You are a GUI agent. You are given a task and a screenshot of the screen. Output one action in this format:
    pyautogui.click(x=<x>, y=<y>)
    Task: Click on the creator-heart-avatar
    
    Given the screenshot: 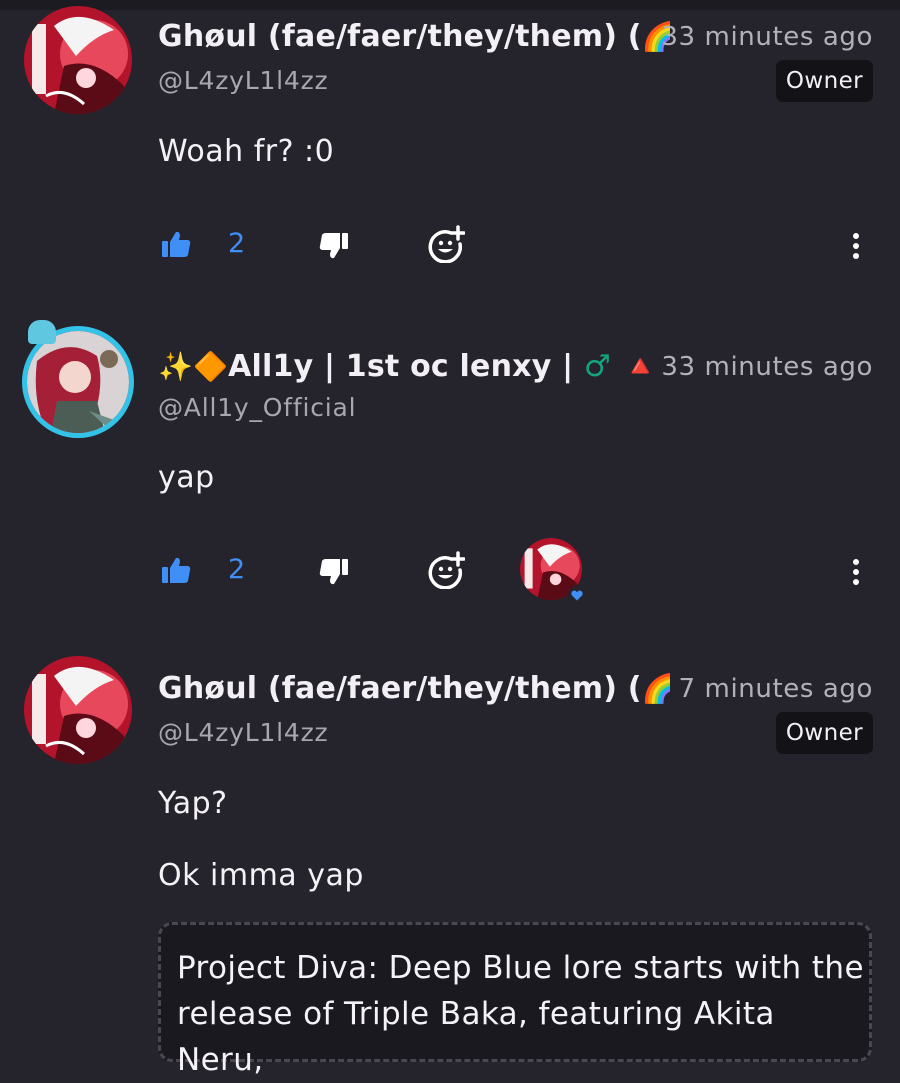 What is the action you would take?
    pyautogui.click(x=553, y=571)
    